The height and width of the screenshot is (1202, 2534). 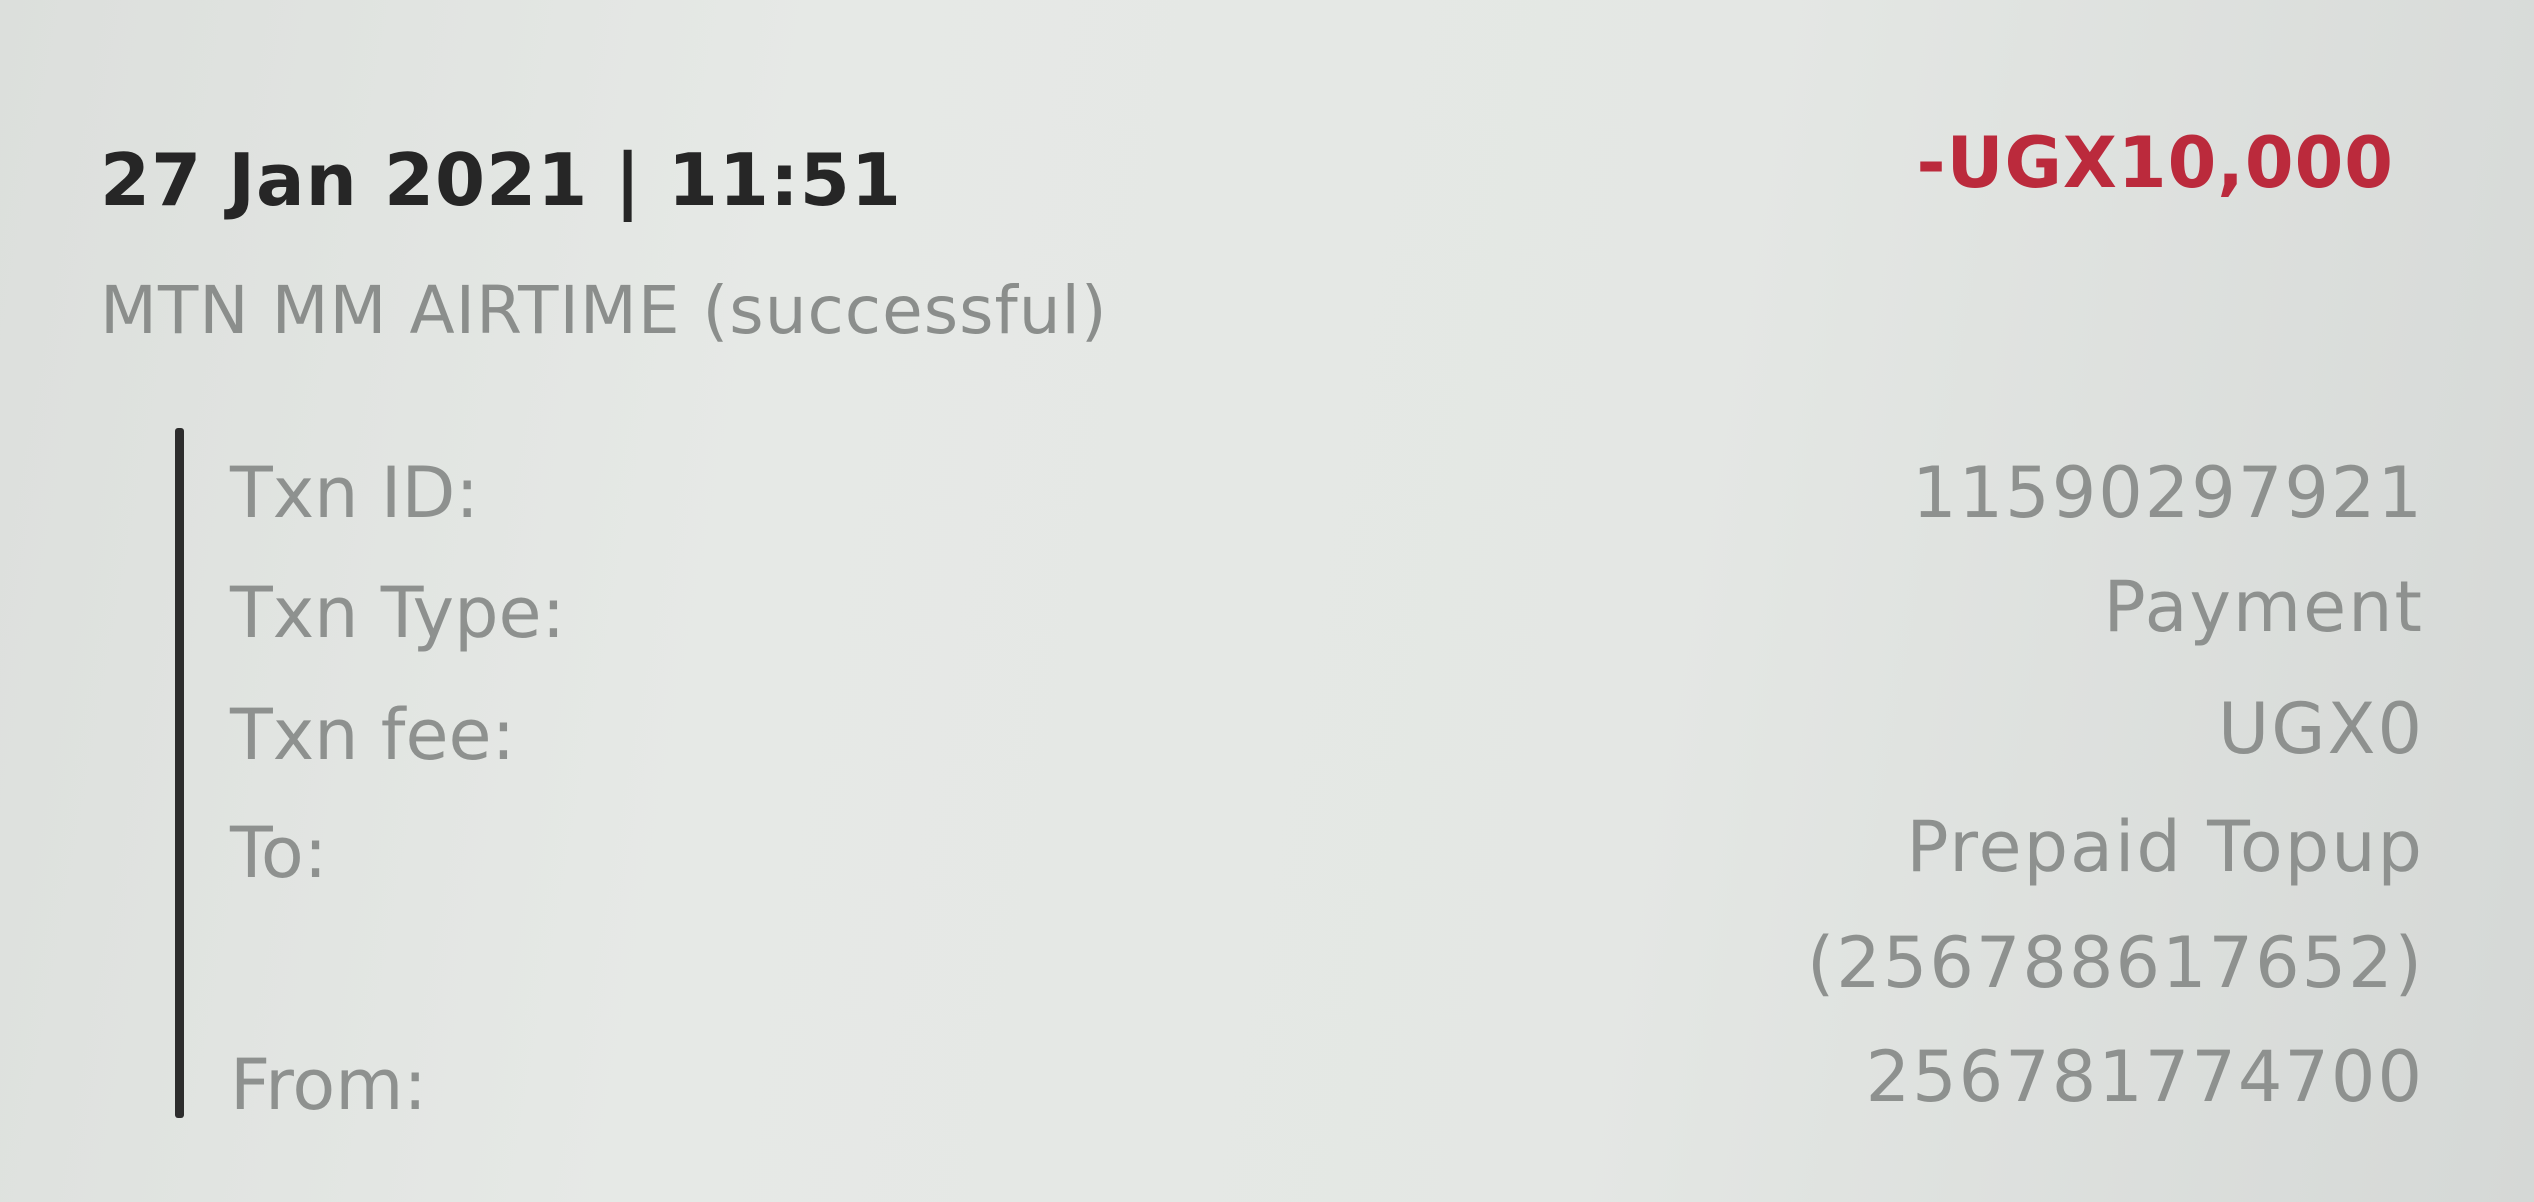 What do you see at coordinates (2115, 963) in the screenshot?
I see `to-value-line2: (256788617652)` at bounding box center [2115, 963].